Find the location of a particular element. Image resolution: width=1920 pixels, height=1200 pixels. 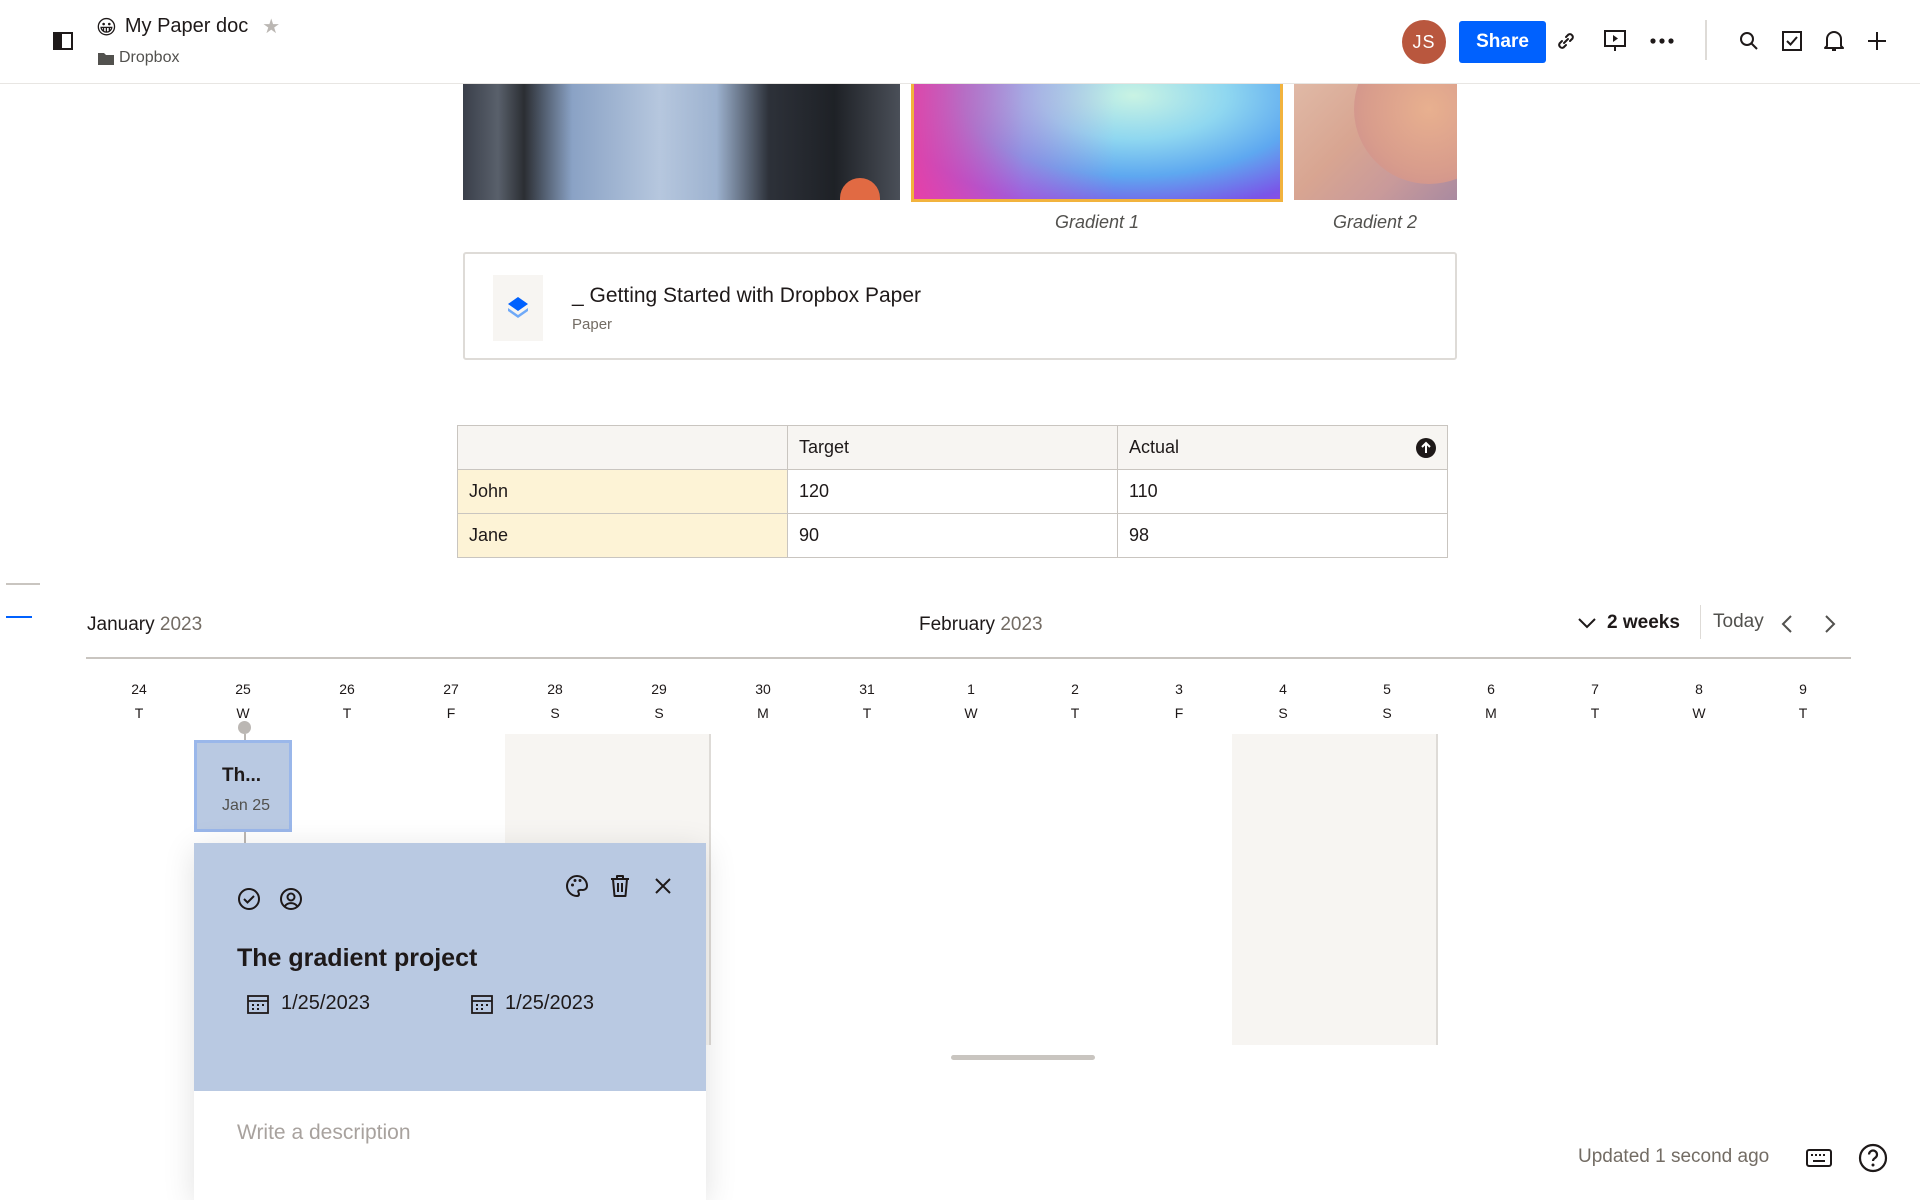

check-circle-icon is located at coordinates (249, 899).